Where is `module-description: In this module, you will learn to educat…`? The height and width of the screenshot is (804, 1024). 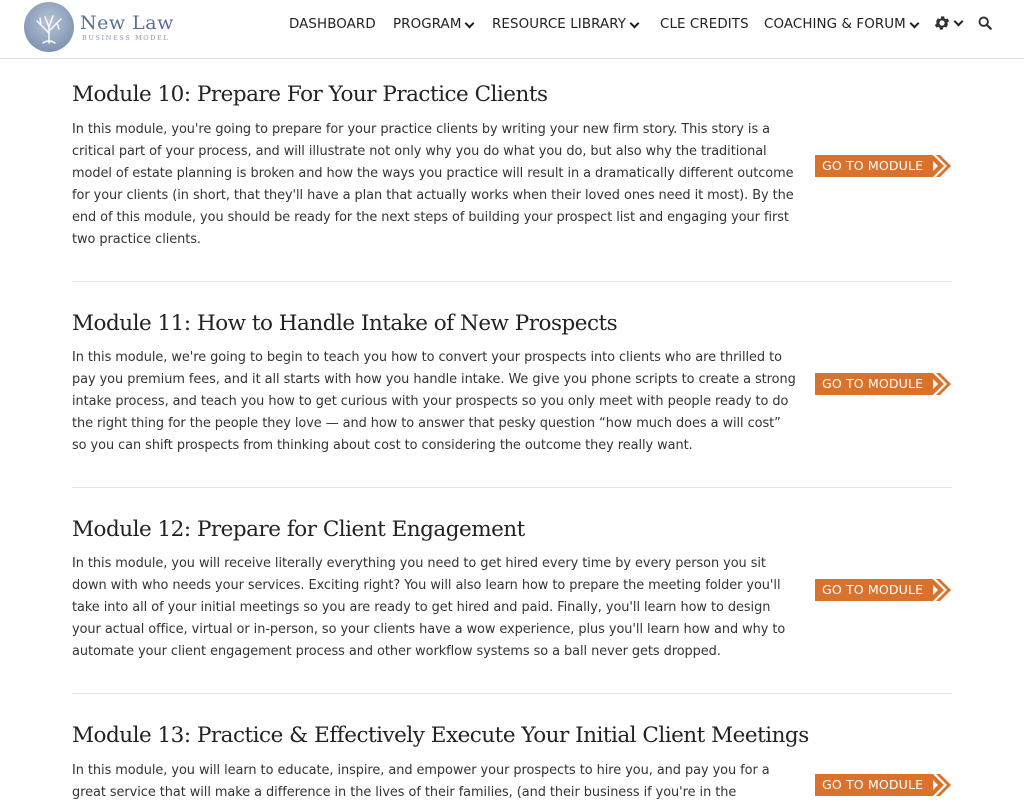
module-description: In this module, you will learn to educat… is located at coordinates (421, 781).